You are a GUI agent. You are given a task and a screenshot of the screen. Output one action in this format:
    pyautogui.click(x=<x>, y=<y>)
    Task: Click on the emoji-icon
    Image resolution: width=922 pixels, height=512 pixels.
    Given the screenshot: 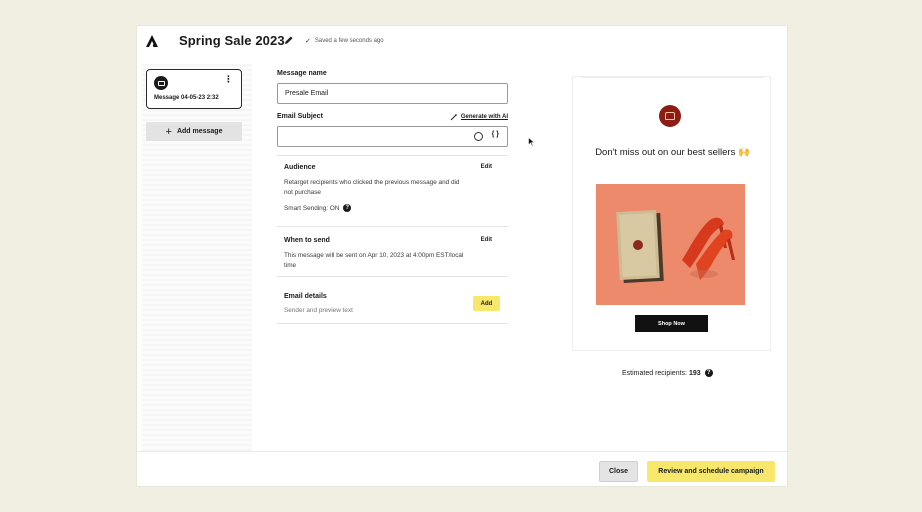 What is the action you would take?
    pyautogui.click(x=478, y=136)
    